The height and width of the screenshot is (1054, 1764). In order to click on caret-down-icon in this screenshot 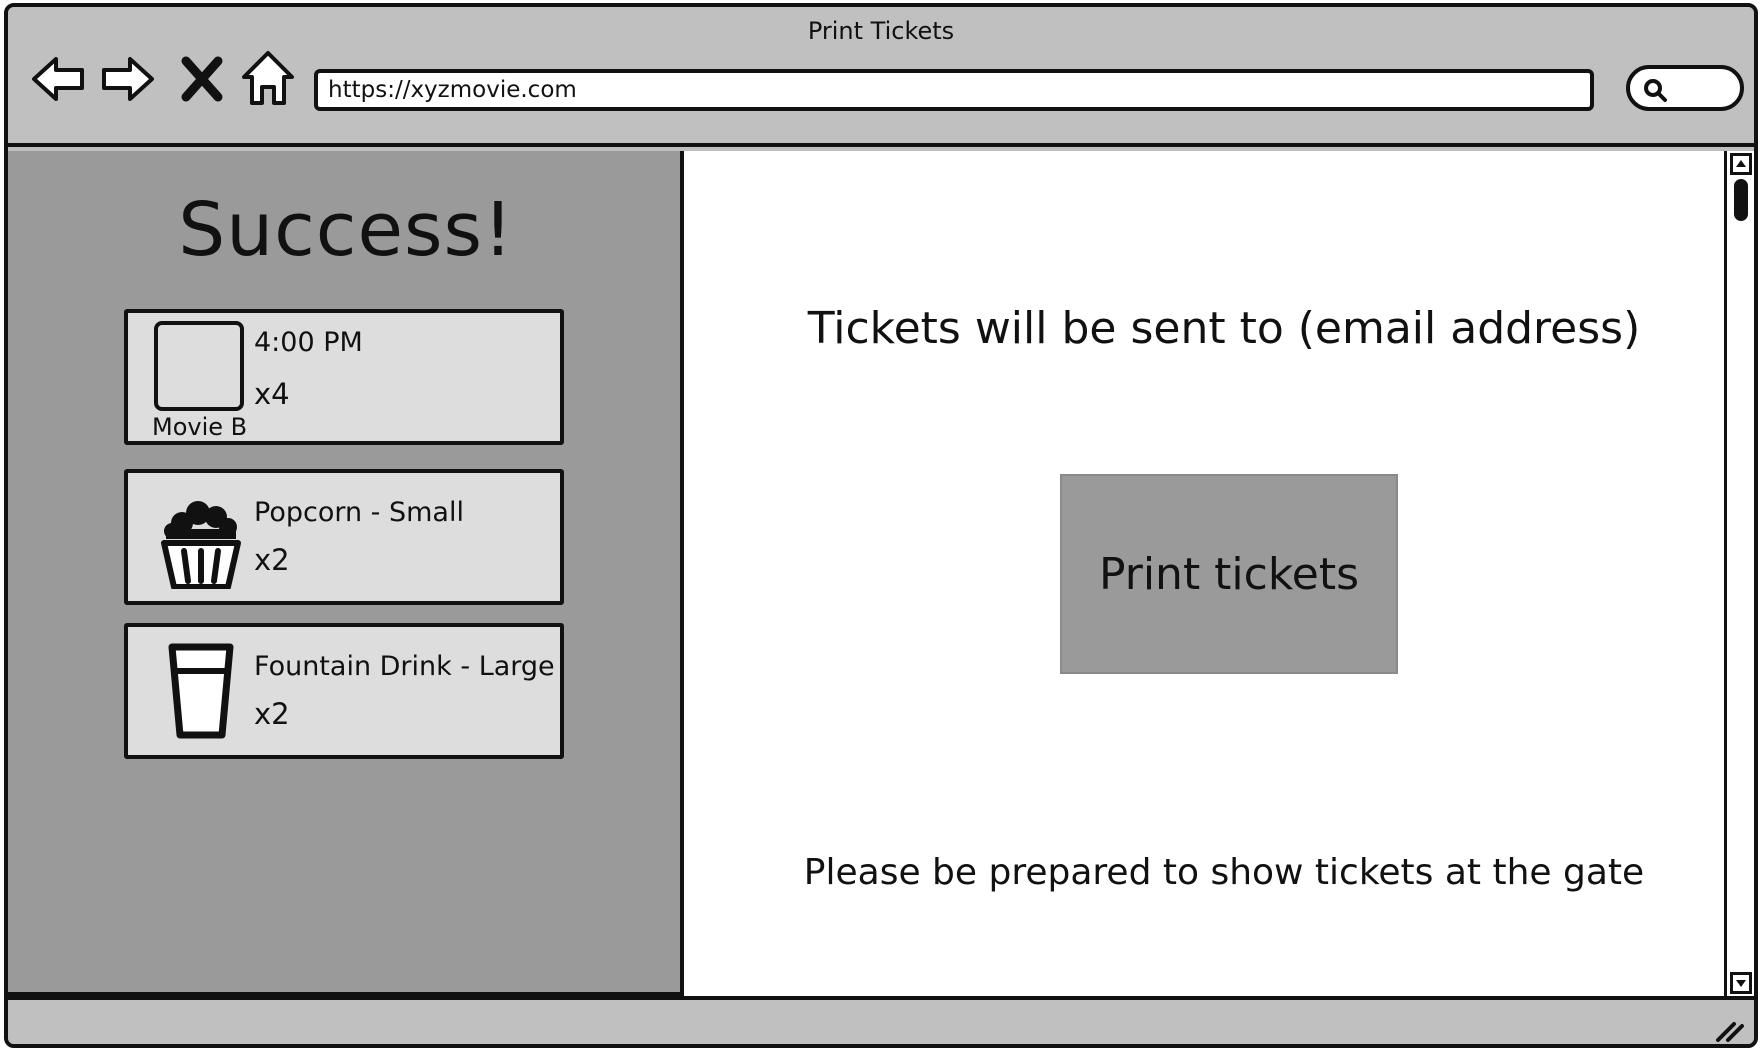, I will do `click(1741, 983)`.